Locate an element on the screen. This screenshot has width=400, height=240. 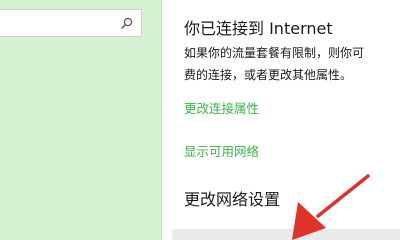
change-network-settings-heading: 更改网络设置 is located at coordinates (232, 199).